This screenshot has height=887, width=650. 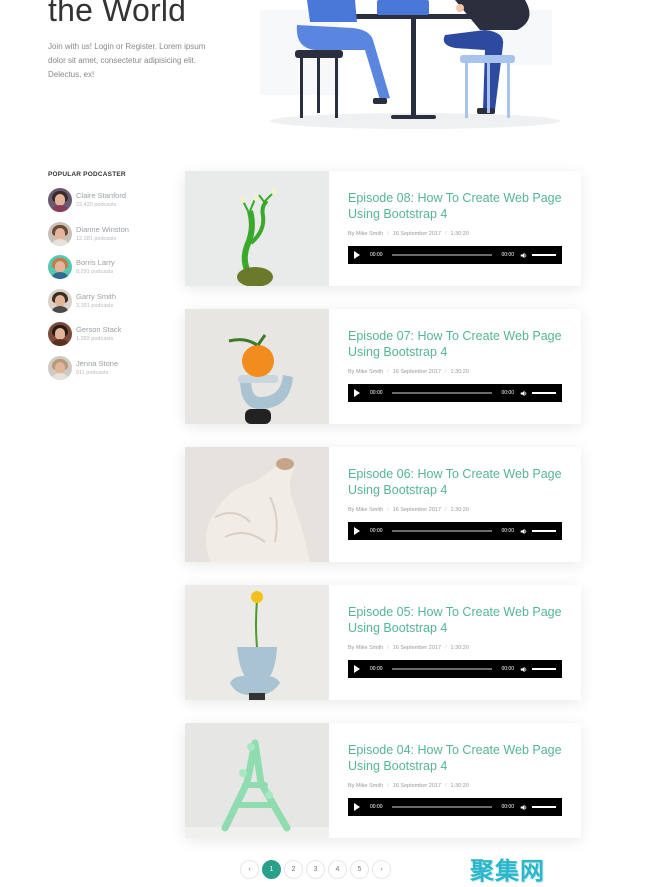 What do you see at coordinates (337, 869) in the screenshot?
I see `page-button-4: 4` at bounding box center [337, 869].